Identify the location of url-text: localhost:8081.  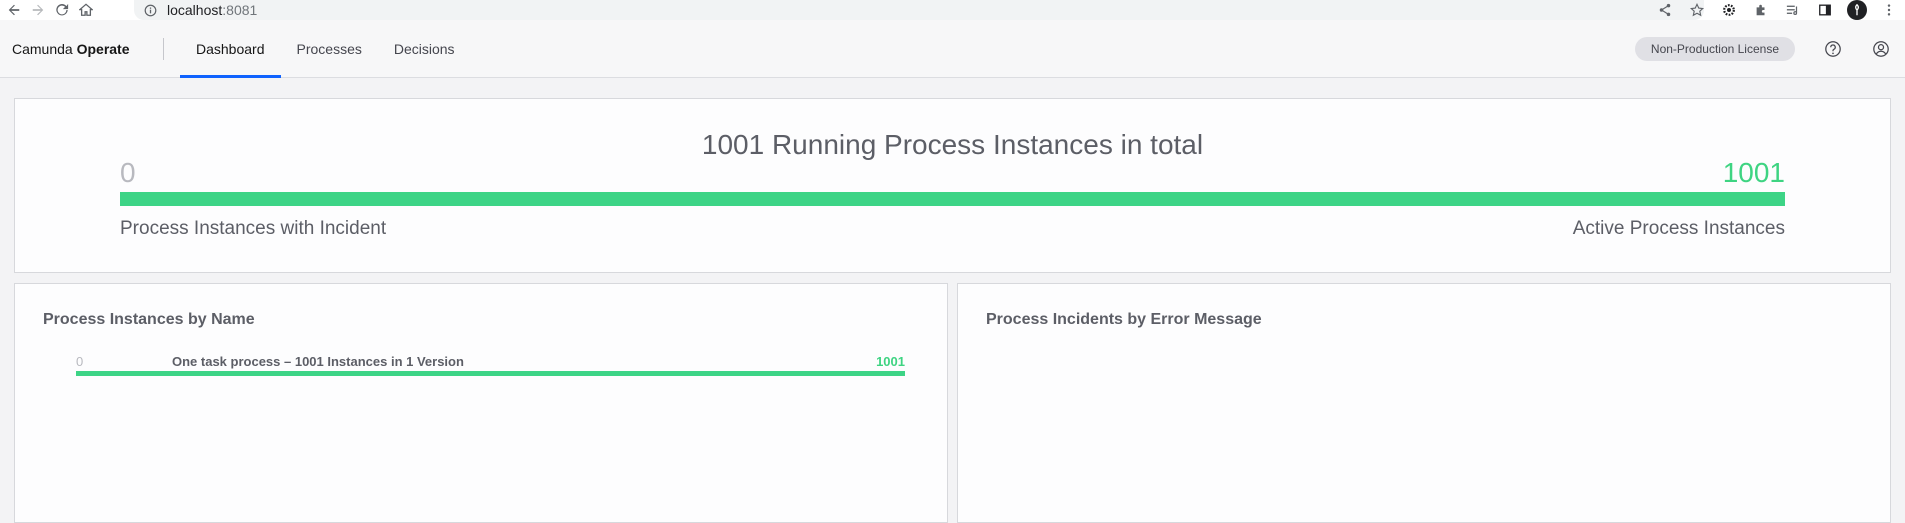
(212, 10).